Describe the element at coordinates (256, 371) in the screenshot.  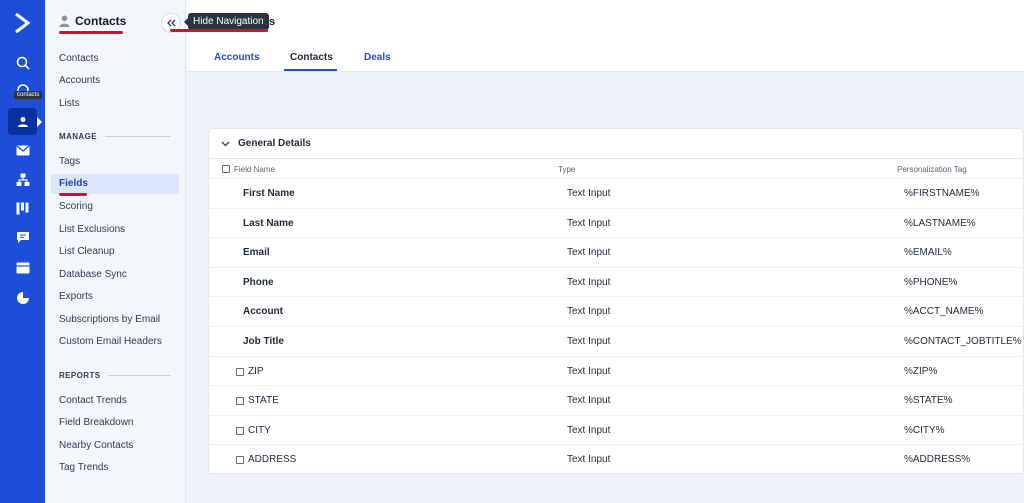
I see `field-name-cell: ZIP` at that location.